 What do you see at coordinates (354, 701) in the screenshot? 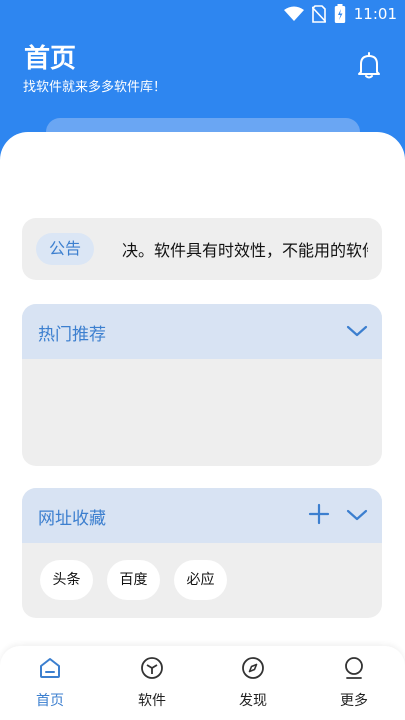
I see `tab-more-label: 更多` at bounding box center [354, 701].